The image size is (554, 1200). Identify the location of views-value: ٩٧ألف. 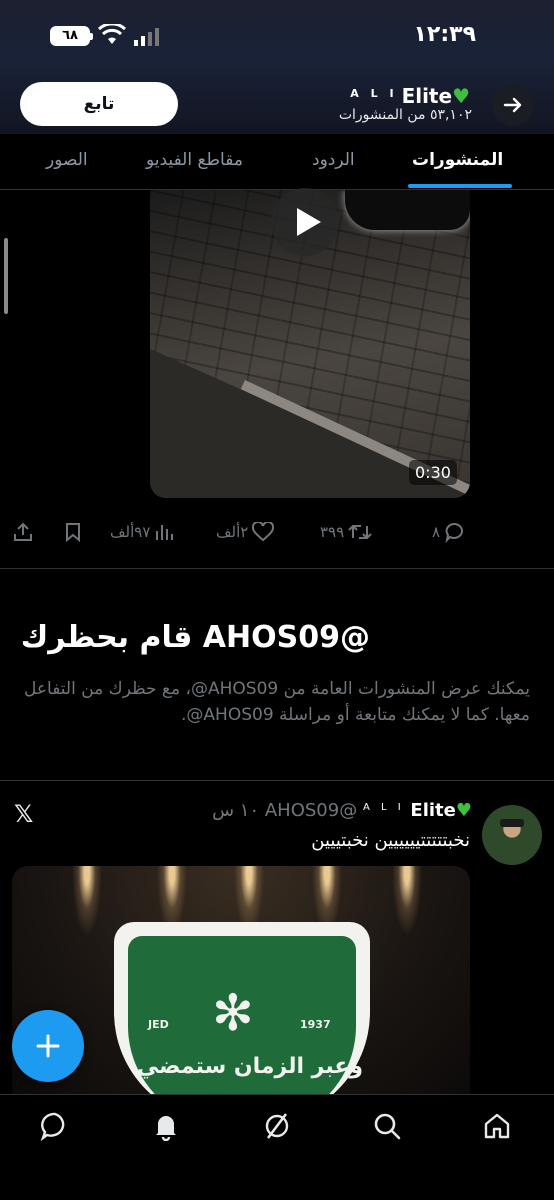
(130, 532).